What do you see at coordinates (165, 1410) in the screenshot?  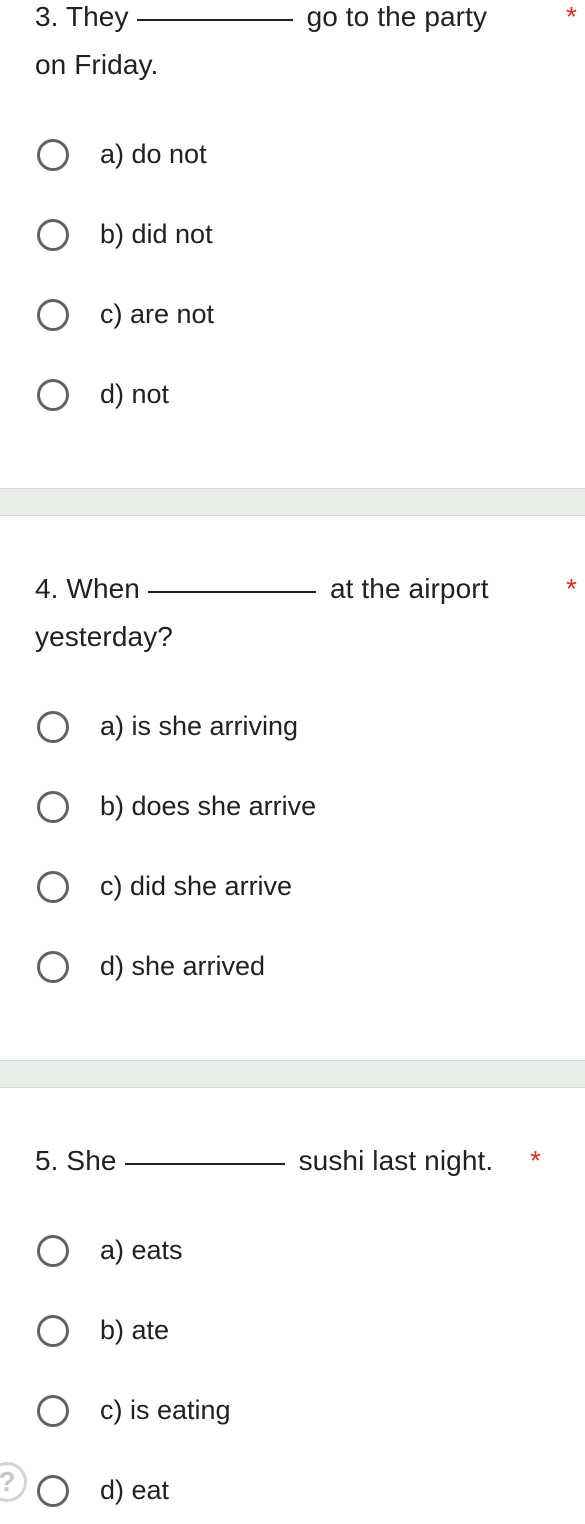 I see `option-label: c) is eating` at bounding box center [165, 1410].